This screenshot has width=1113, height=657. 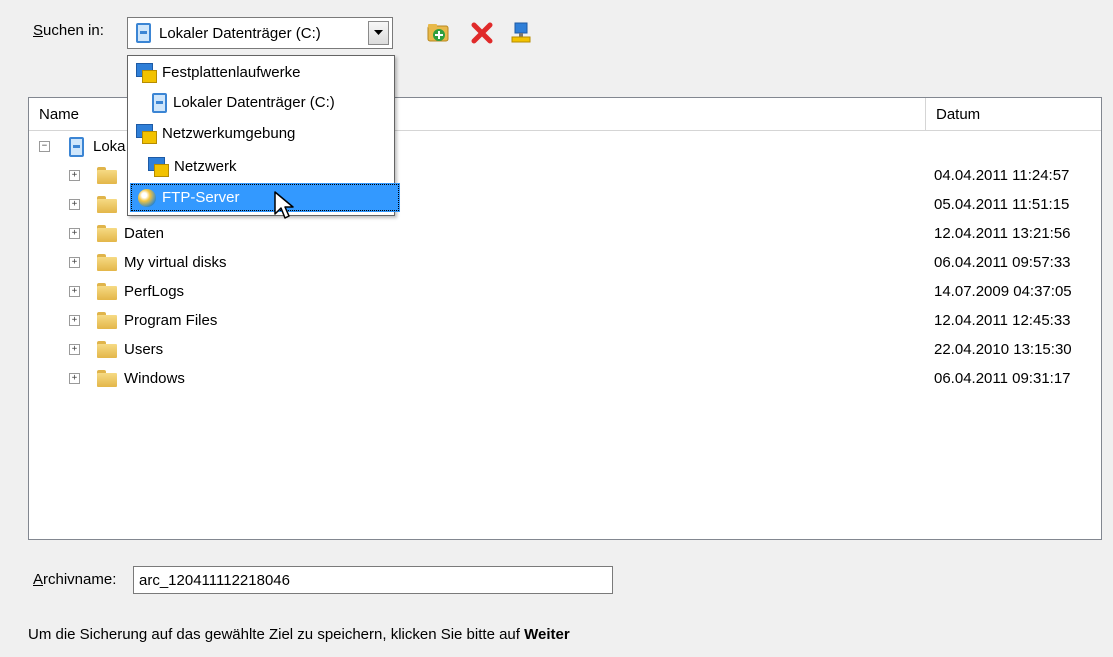 What do you see at coordinates (565, 292) in the screenshot?
I see `folder-row: + PerfLogs 14.07.2009 04:37:05` at bounding box center [565, 292].